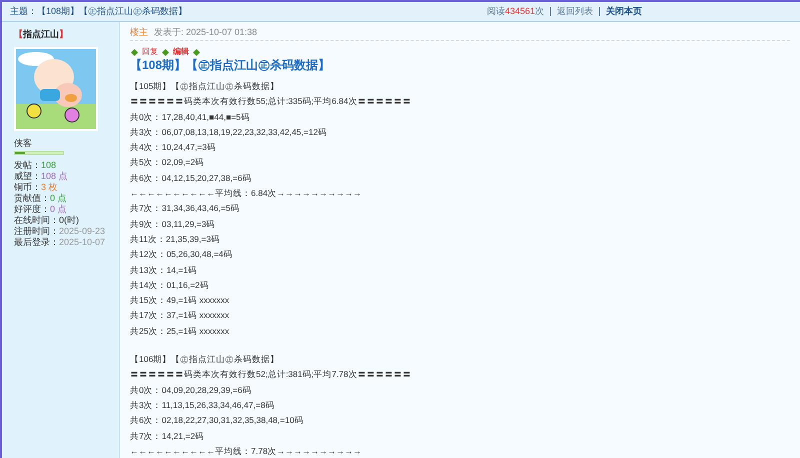 The height and width of the screenshot is (458, 800). I want to click on post-text-line: ←←←←←←←←←←平均线：7.78次→→→→→→→→→→, so click(246, 451).